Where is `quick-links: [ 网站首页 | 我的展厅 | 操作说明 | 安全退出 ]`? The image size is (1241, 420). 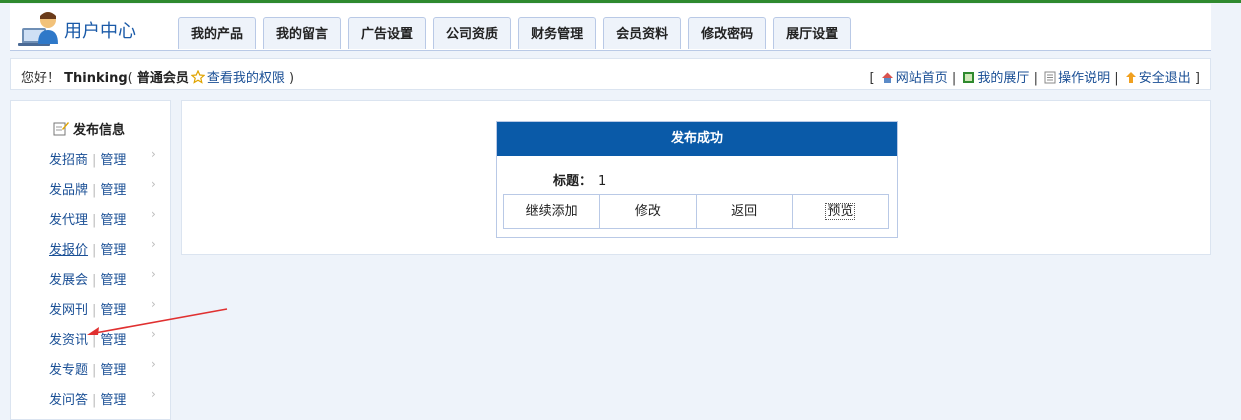 quick-links: [ 网站首页 | 我的展厅 | 操作说明 | 安全退出 ] is located at coordinates (1034, 79).